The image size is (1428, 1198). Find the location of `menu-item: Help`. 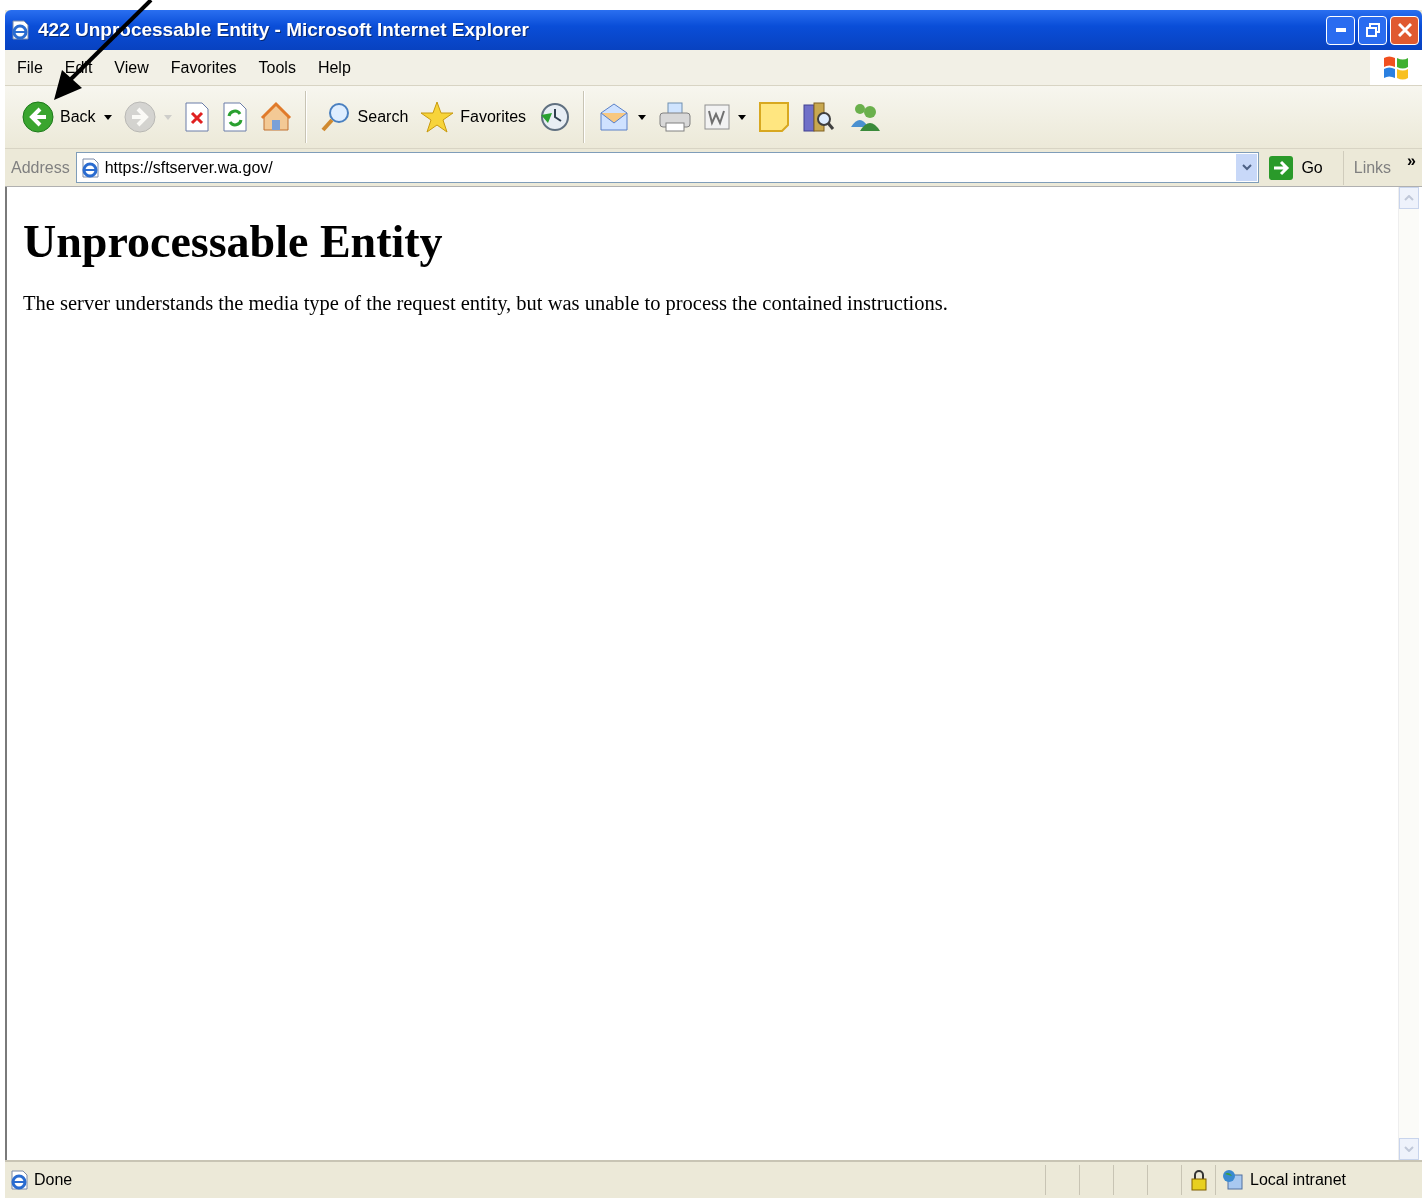

menu-item: Help is located at coordinates (333, 67).